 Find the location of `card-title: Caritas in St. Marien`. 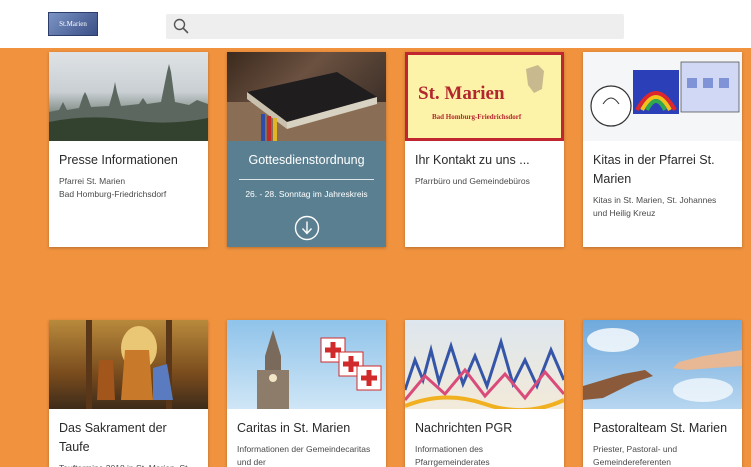

card-title: Caritas in St. Marien is located at coordinates (306, 423).